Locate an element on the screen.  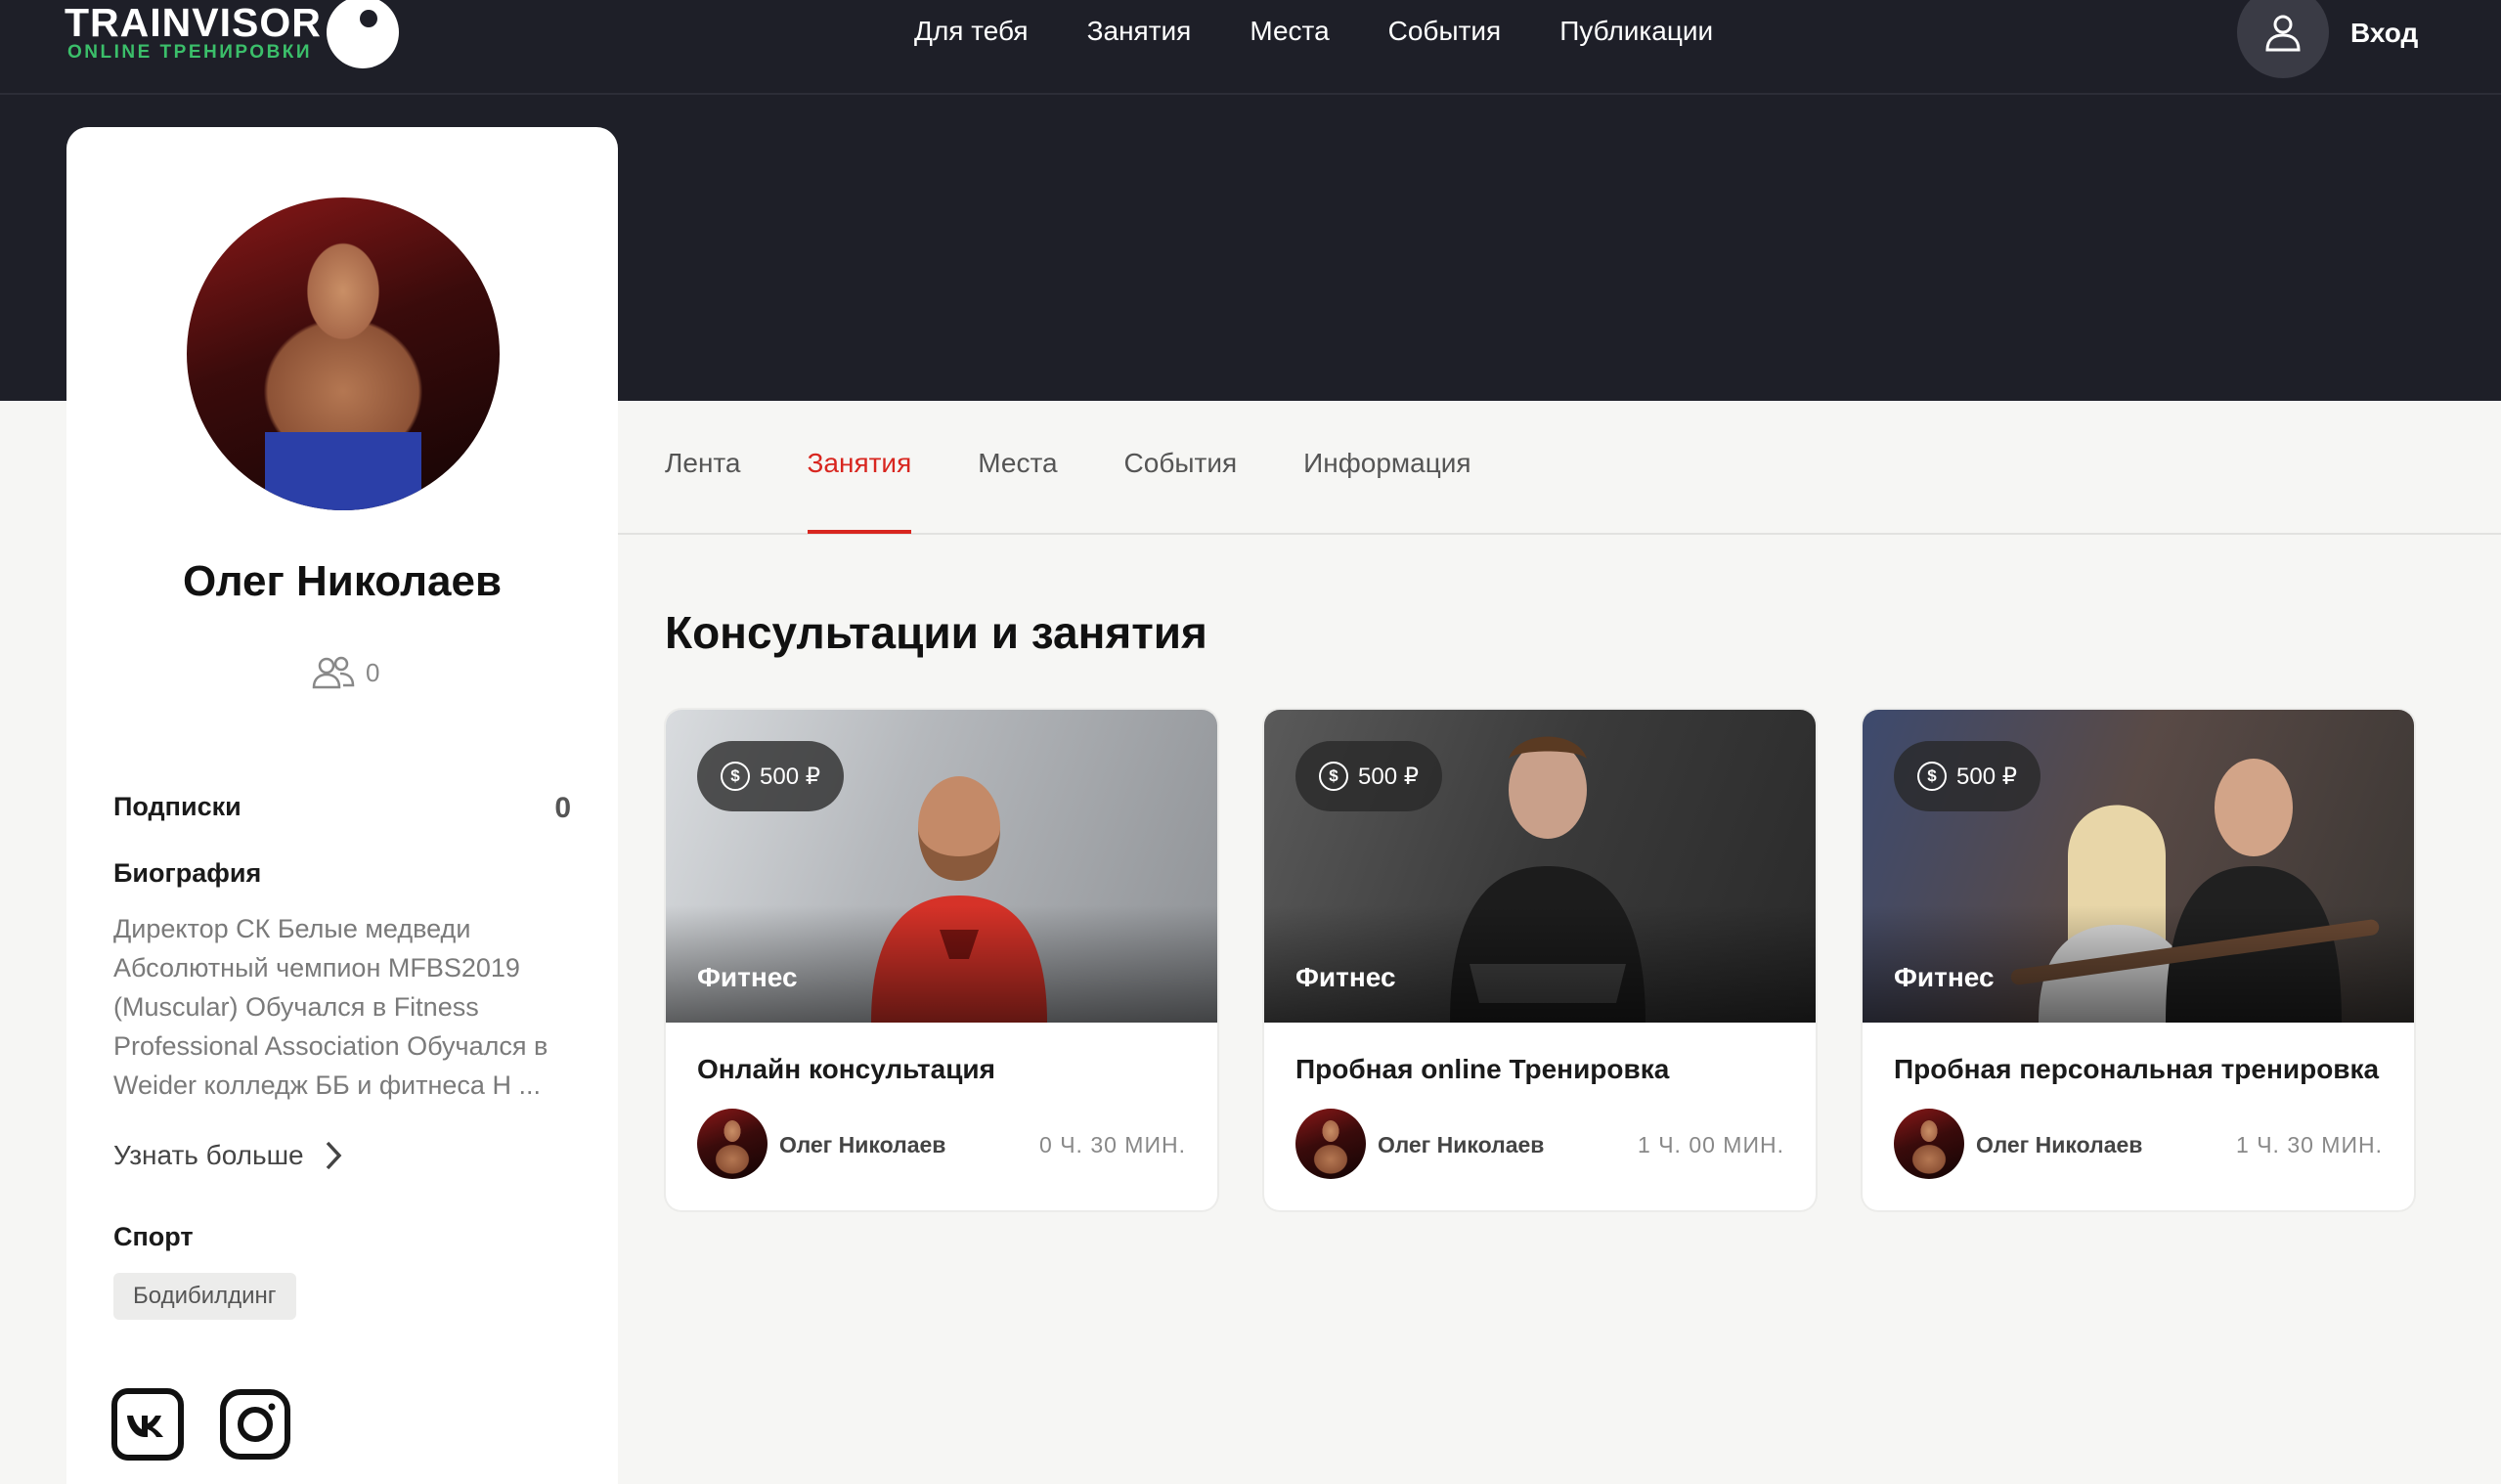
nav-item-publications: Публикации is located at coordinates (1636, 31).